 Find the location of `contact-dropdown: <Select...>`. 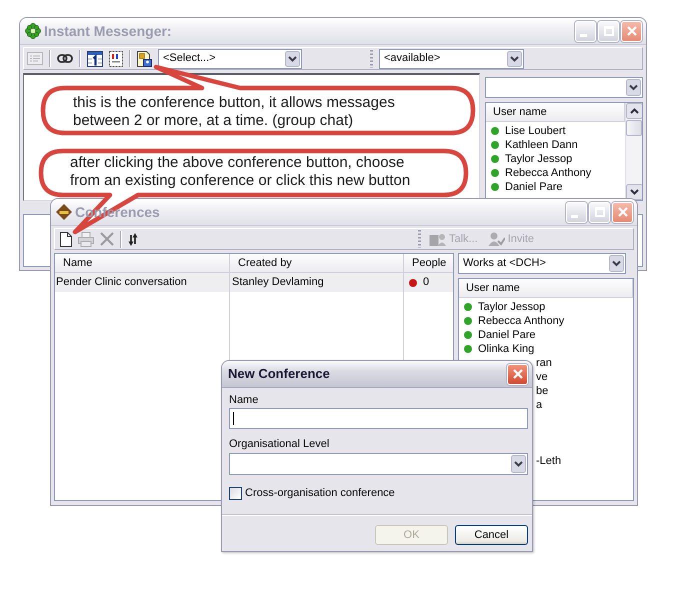

contact-dropdown: <Select...> is located at coordinates (230, 58).